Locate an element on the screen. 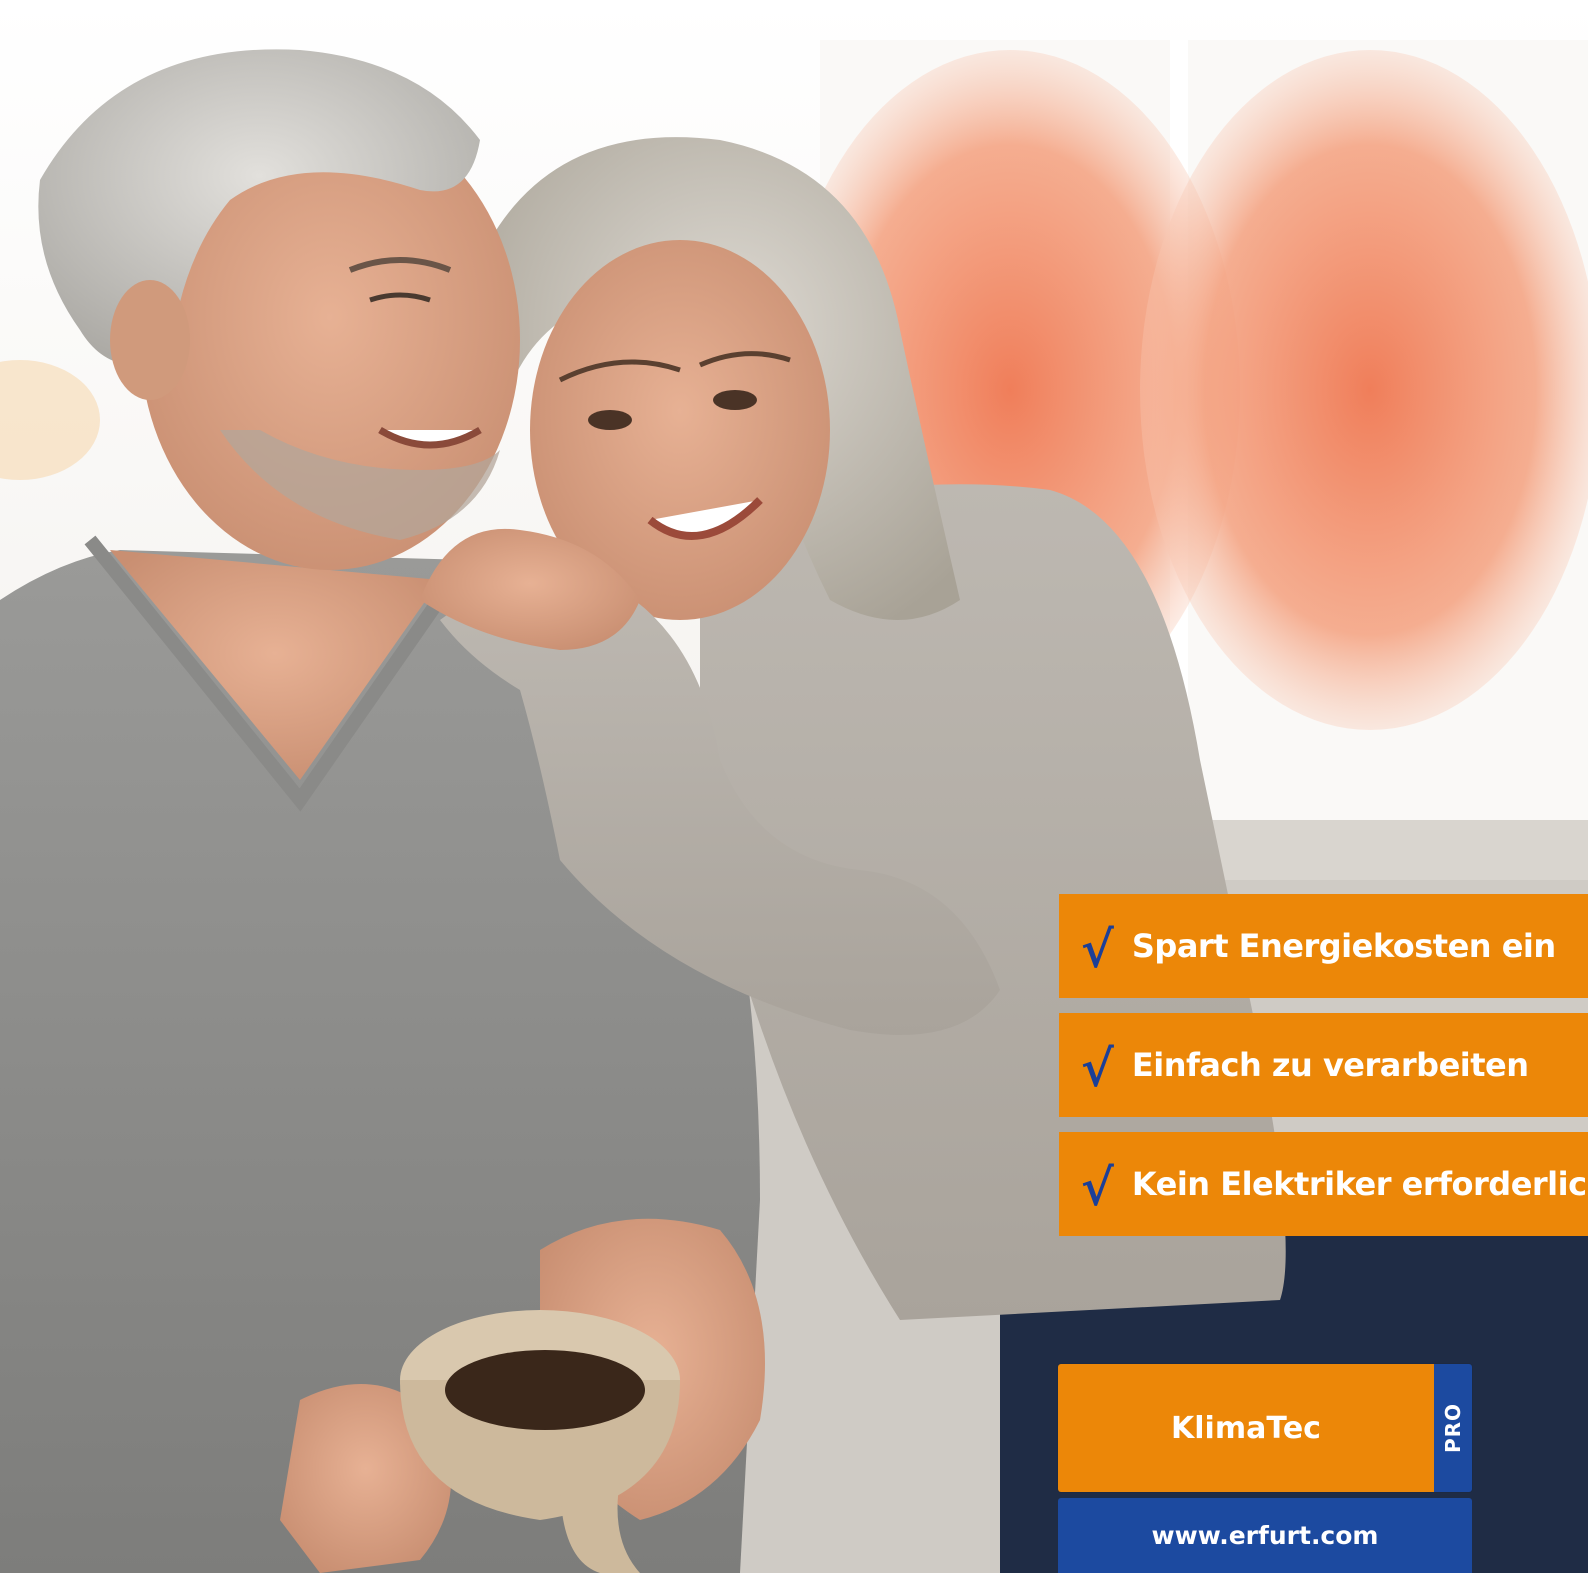 This screenshot has width=1588, height=1573. benefit-label: Einfach zu verarbeiten is located at coordinates (1330, 1065).